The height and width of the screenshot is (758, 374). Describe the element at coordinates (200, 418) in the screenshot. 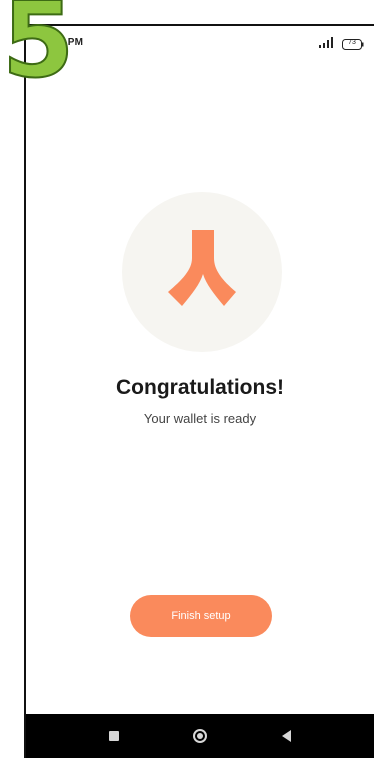

I see `congrats-subtitle: Your wallet is ready` at that location.